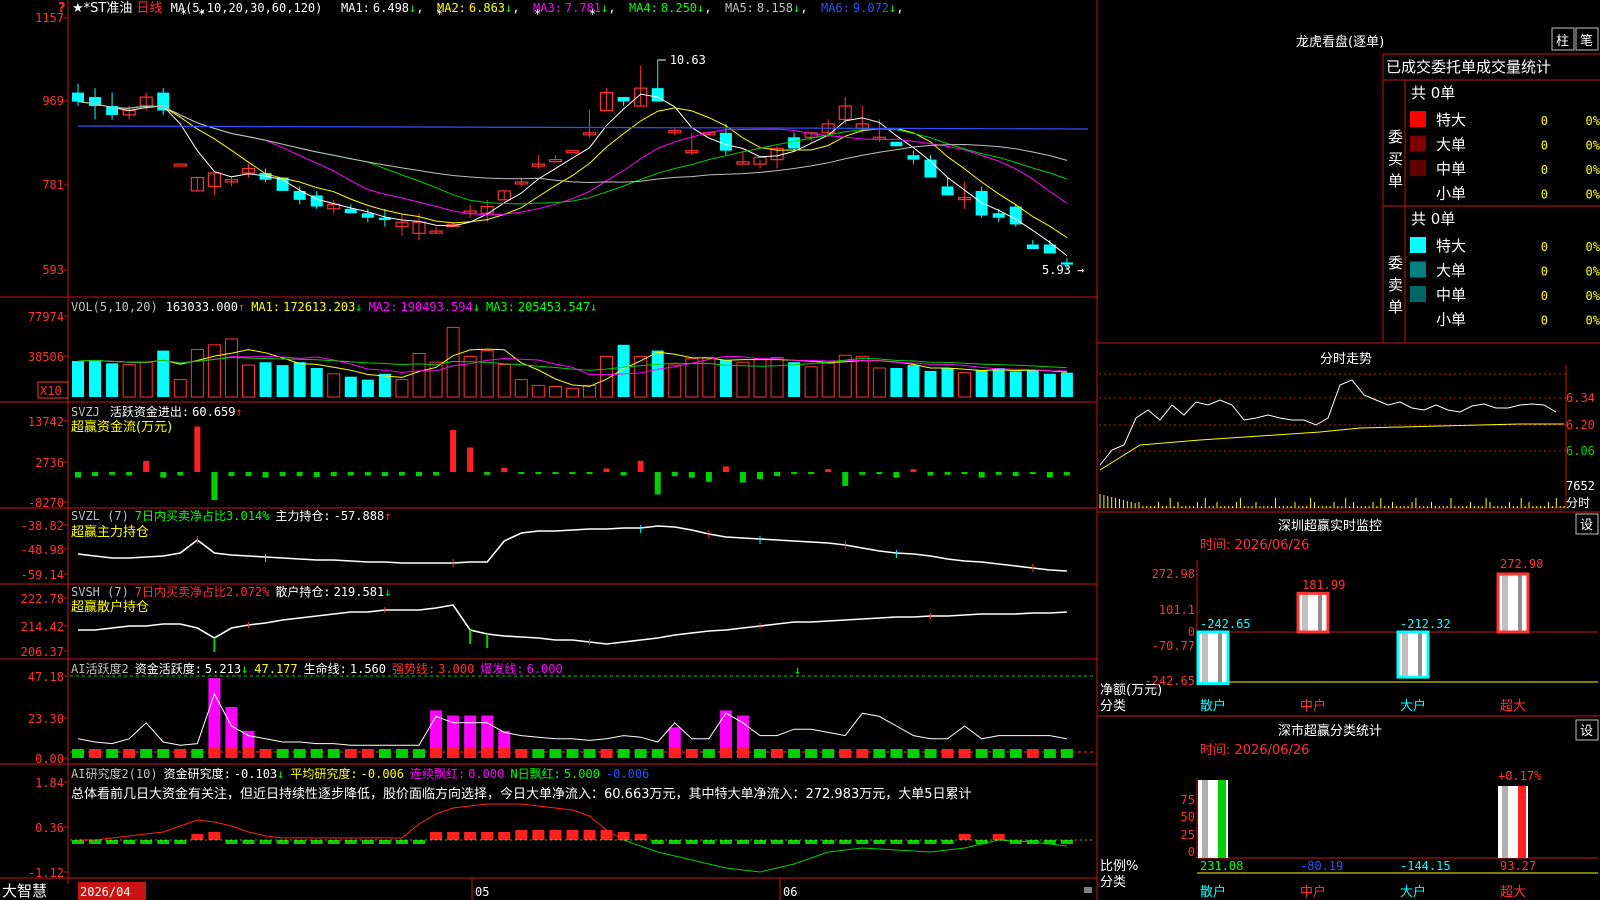 The height and width of the screenshot is (900, 1600). What do you see at coordinates (1119, 866) in the screenshot?
I see `stat-ylabel: 比例%` at bounding box center [1119, 866].